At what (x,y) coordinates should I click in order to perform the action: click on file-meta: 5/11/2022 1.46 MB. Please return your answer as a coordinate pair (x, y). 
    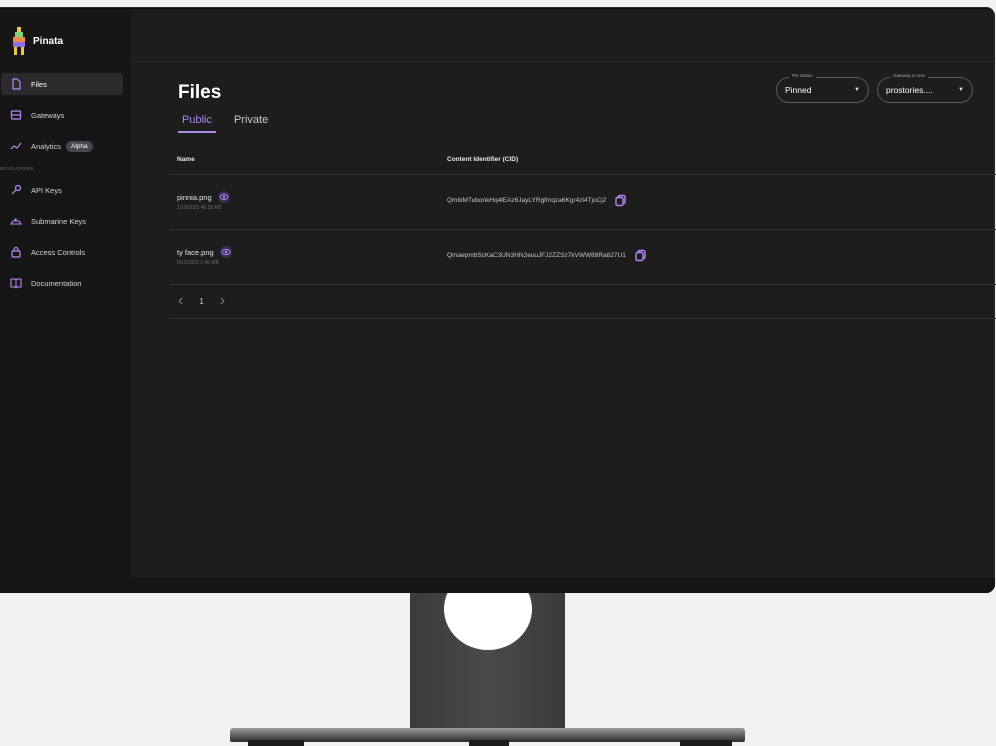
    Looking at the image, I should click on (198, 263).